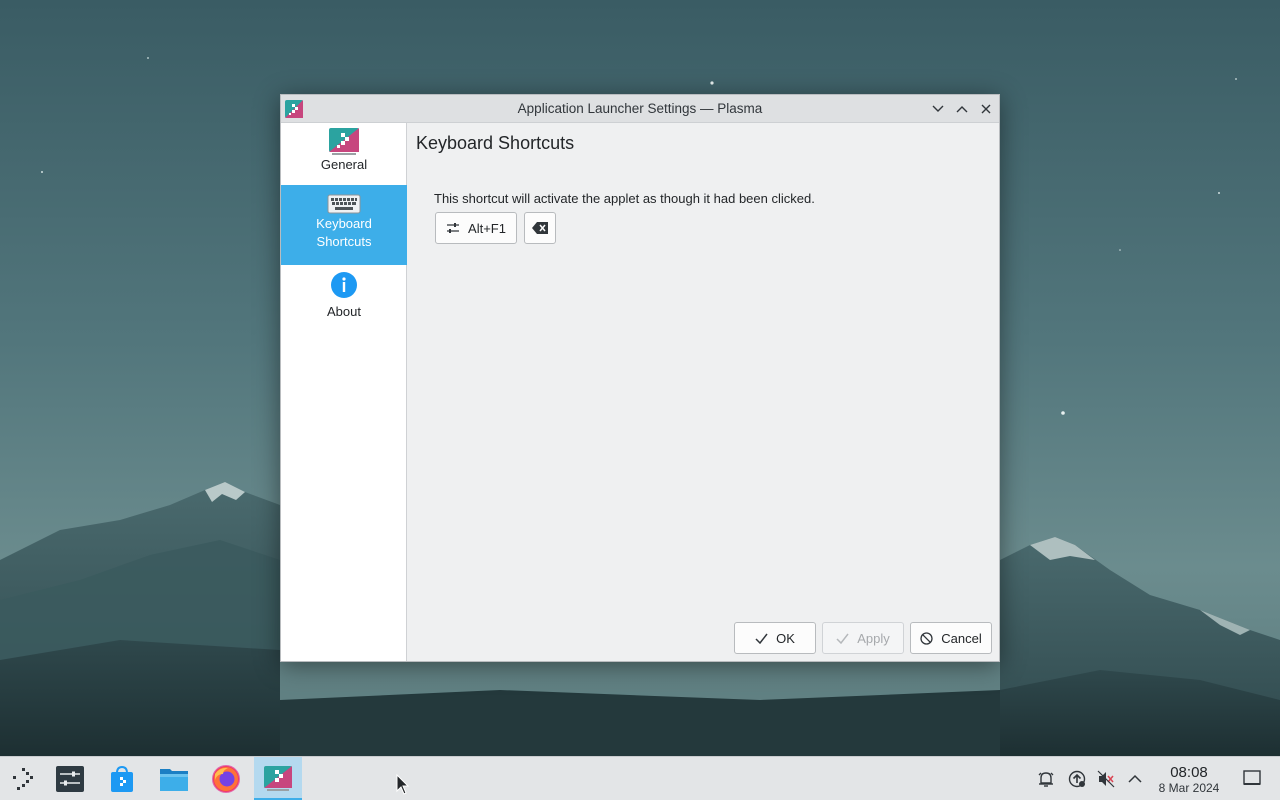 The height and width of the screenshot is (800, 1280). I want to click on notifications-icon, so click(1046, 779).